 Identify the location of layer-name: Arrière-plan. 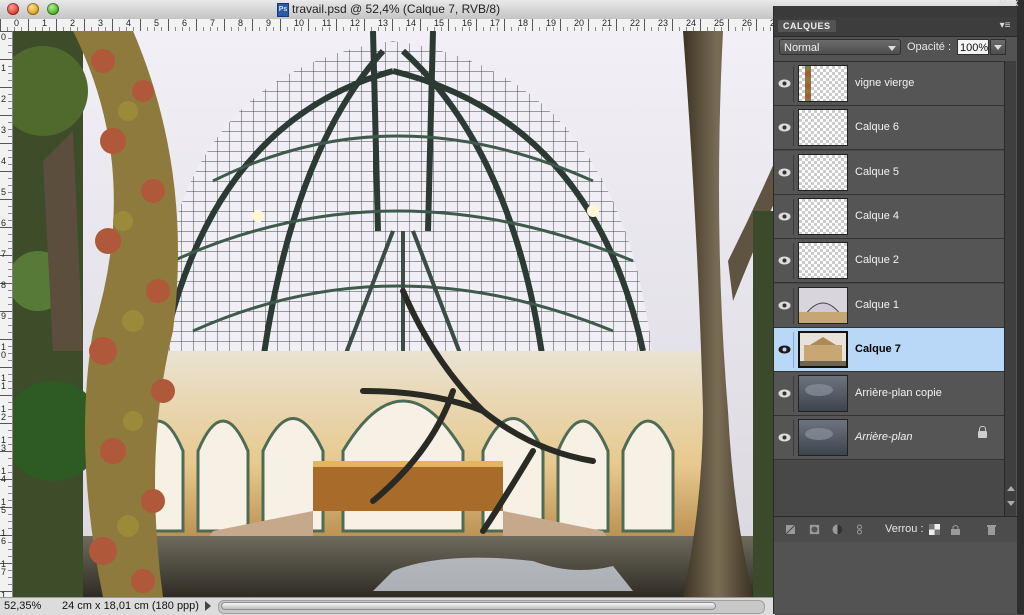
(883, 437).